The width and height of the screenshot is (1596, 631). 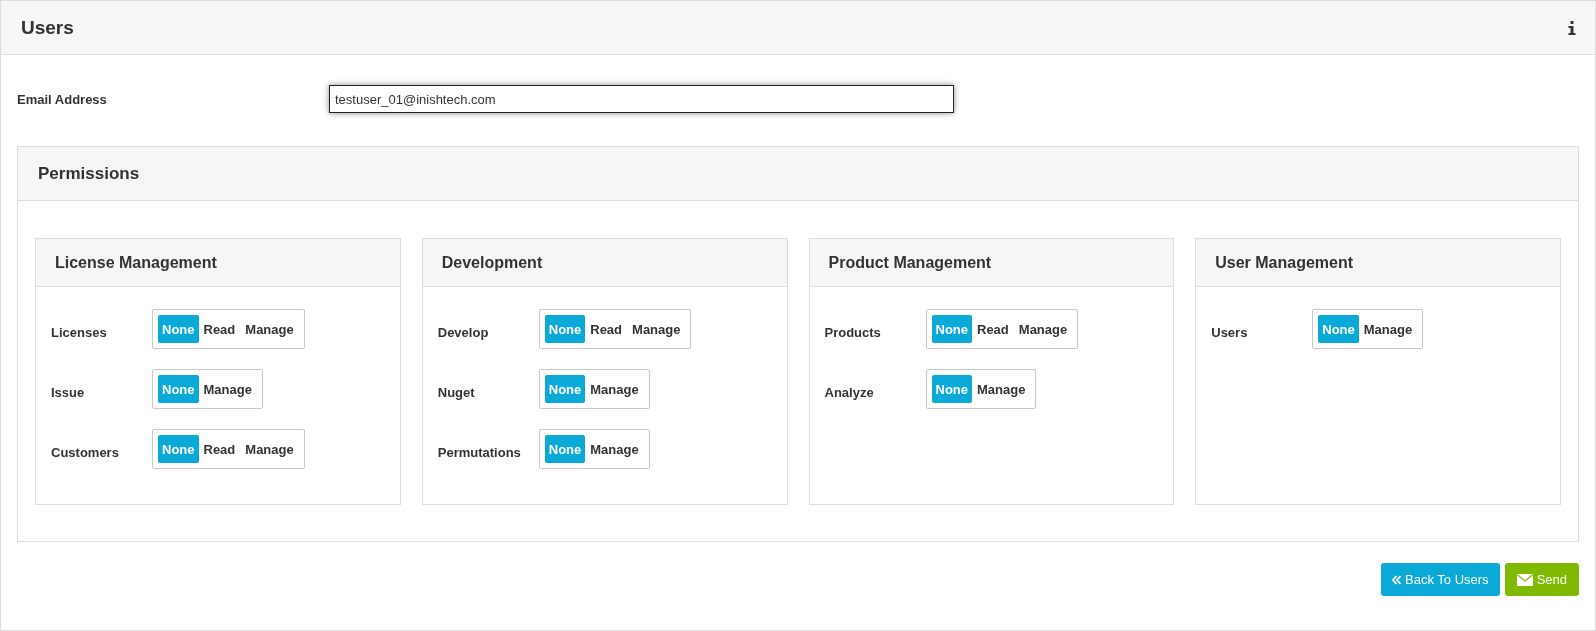 What do you see at coordinates (1572, 27) in the screenshot?
I see `info-icon` at bounding box center [1572, 27].